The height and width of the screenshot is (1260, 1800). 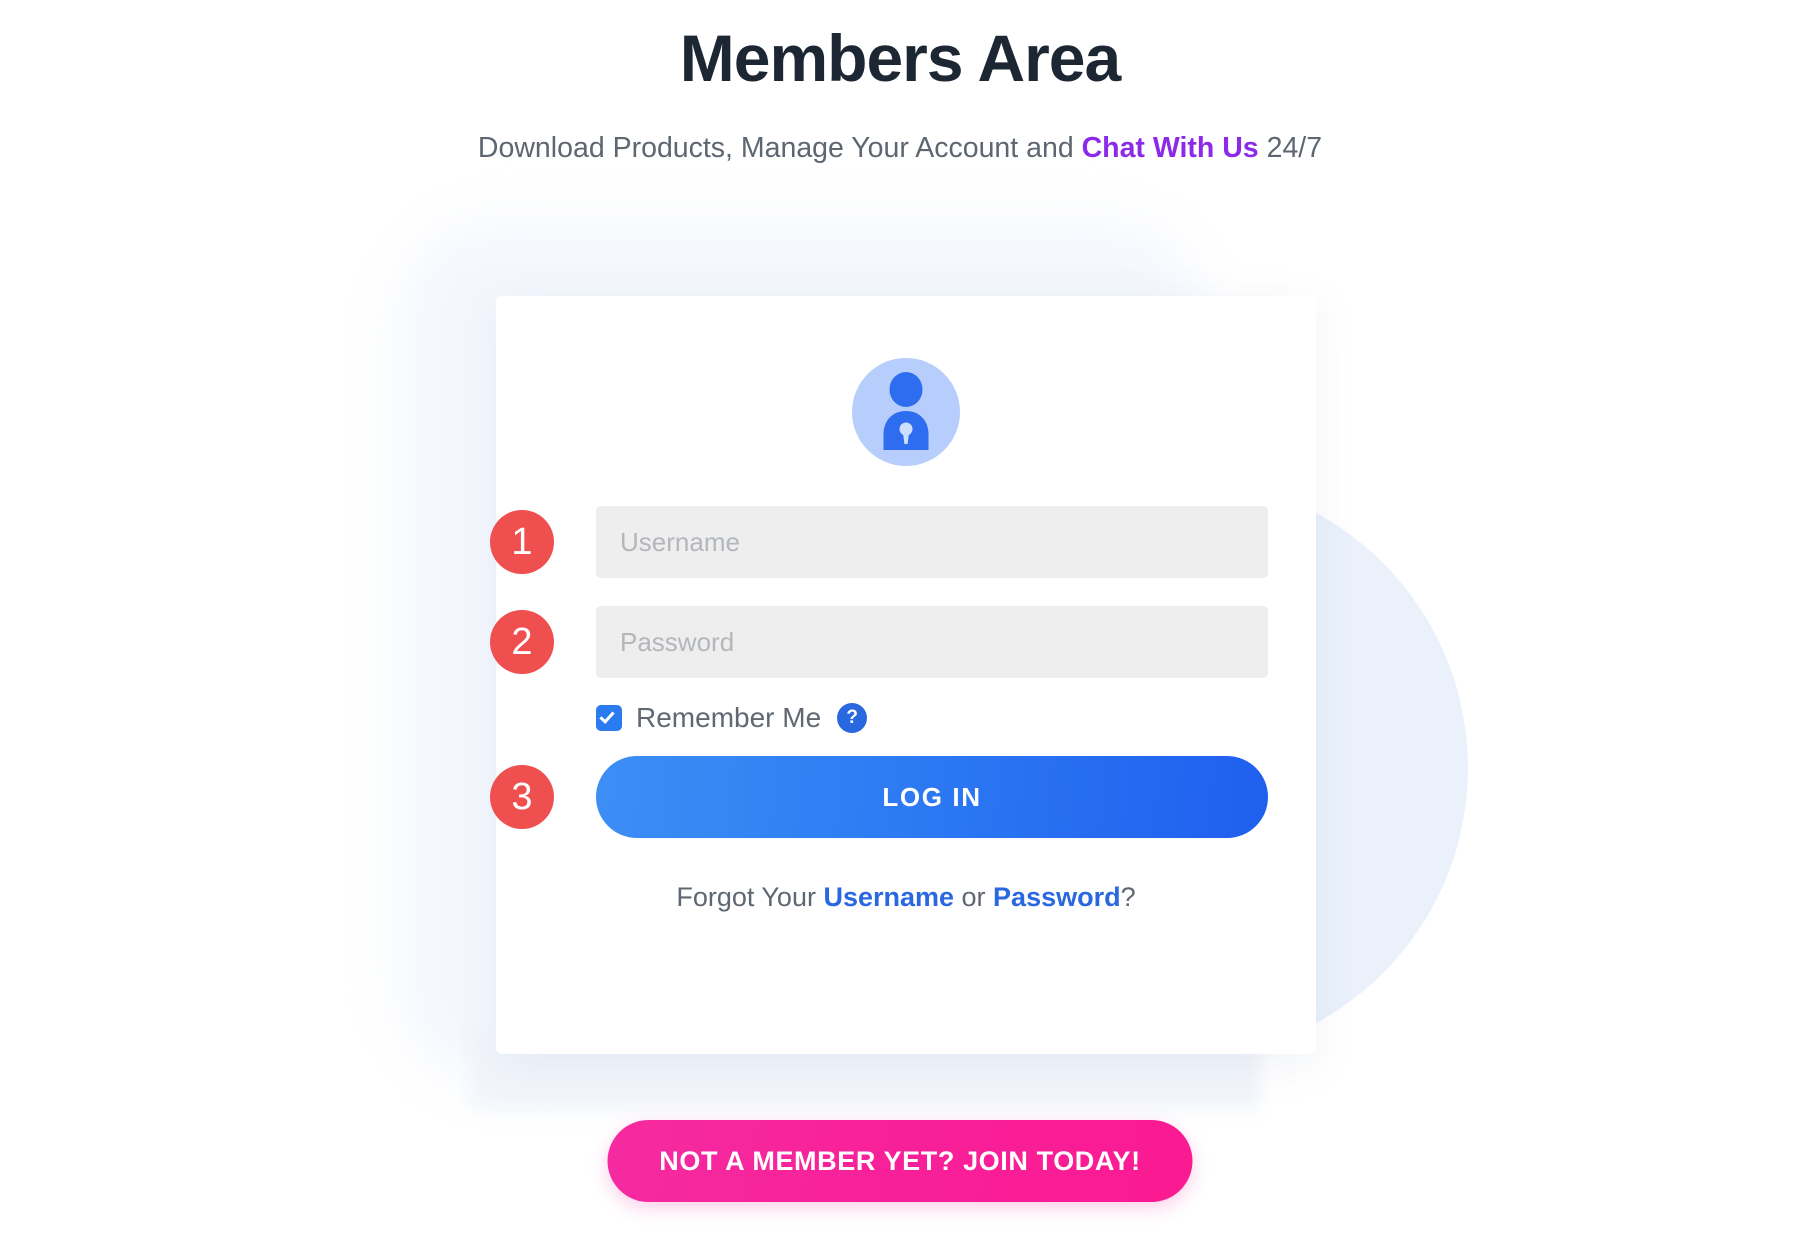 I want to click on login-form: 1 2 Remember Me ? 3 LOG IN, so click(x=903, y=709).